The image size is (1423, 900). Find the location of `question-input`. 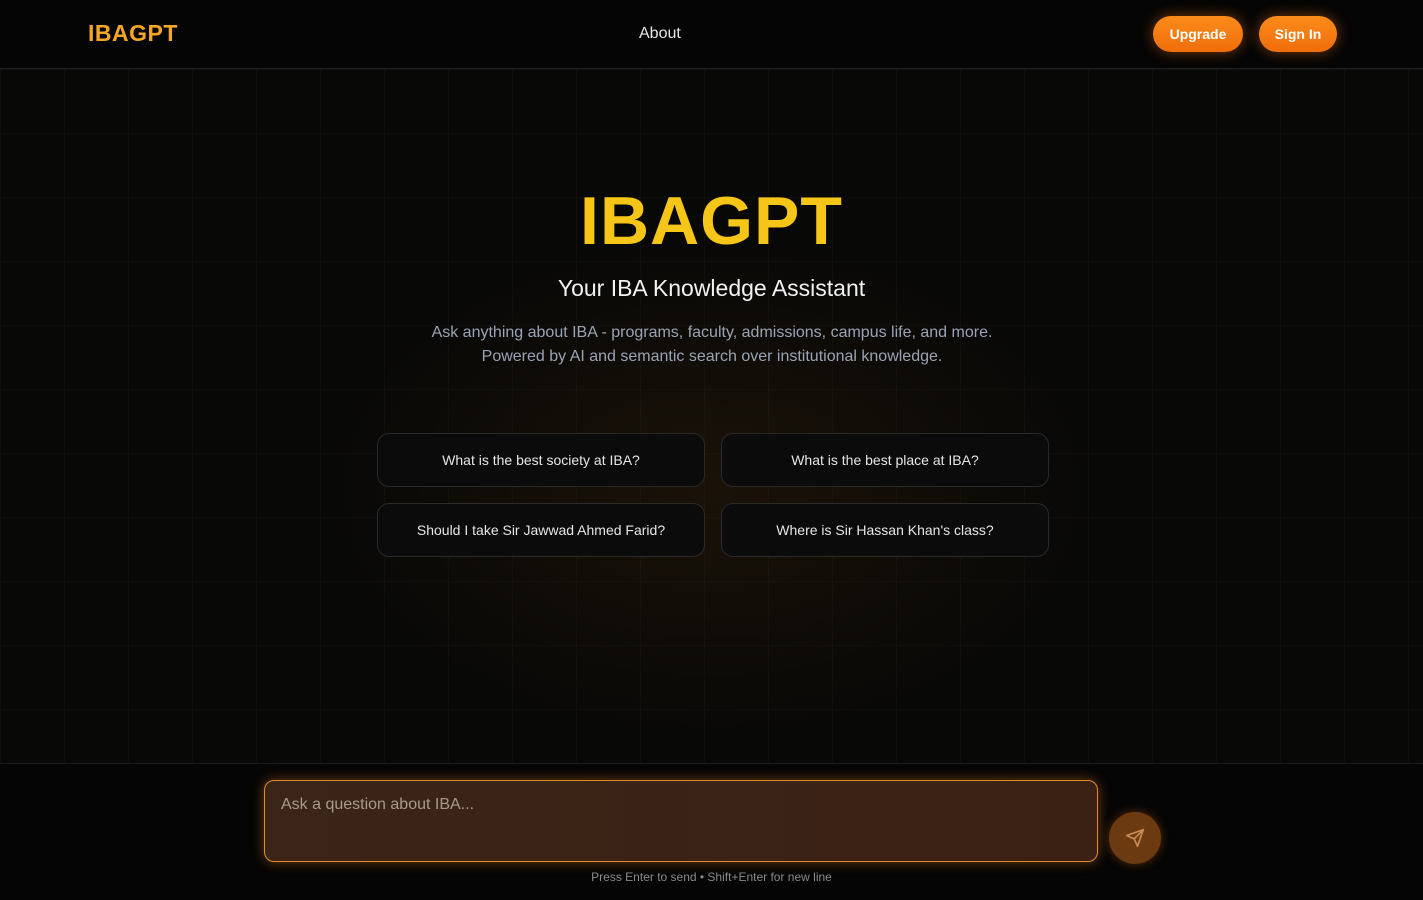

question-input is located at coordinates (681, 821).